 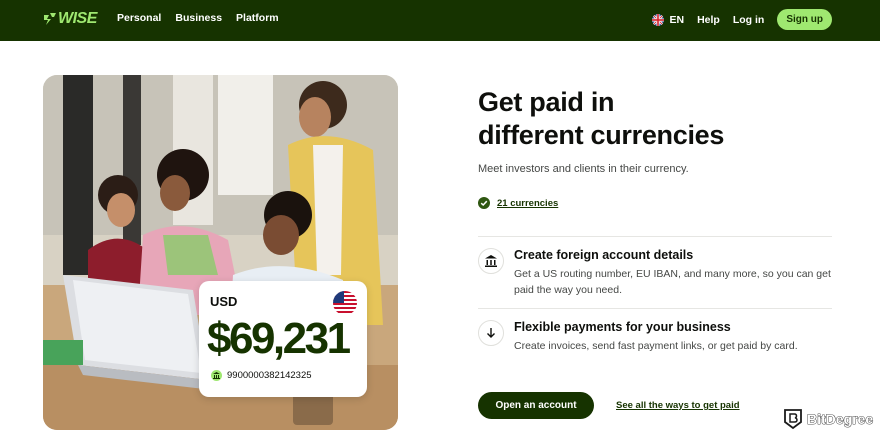 I want to click on arrow-down-icon, so click(x=491, y=333).